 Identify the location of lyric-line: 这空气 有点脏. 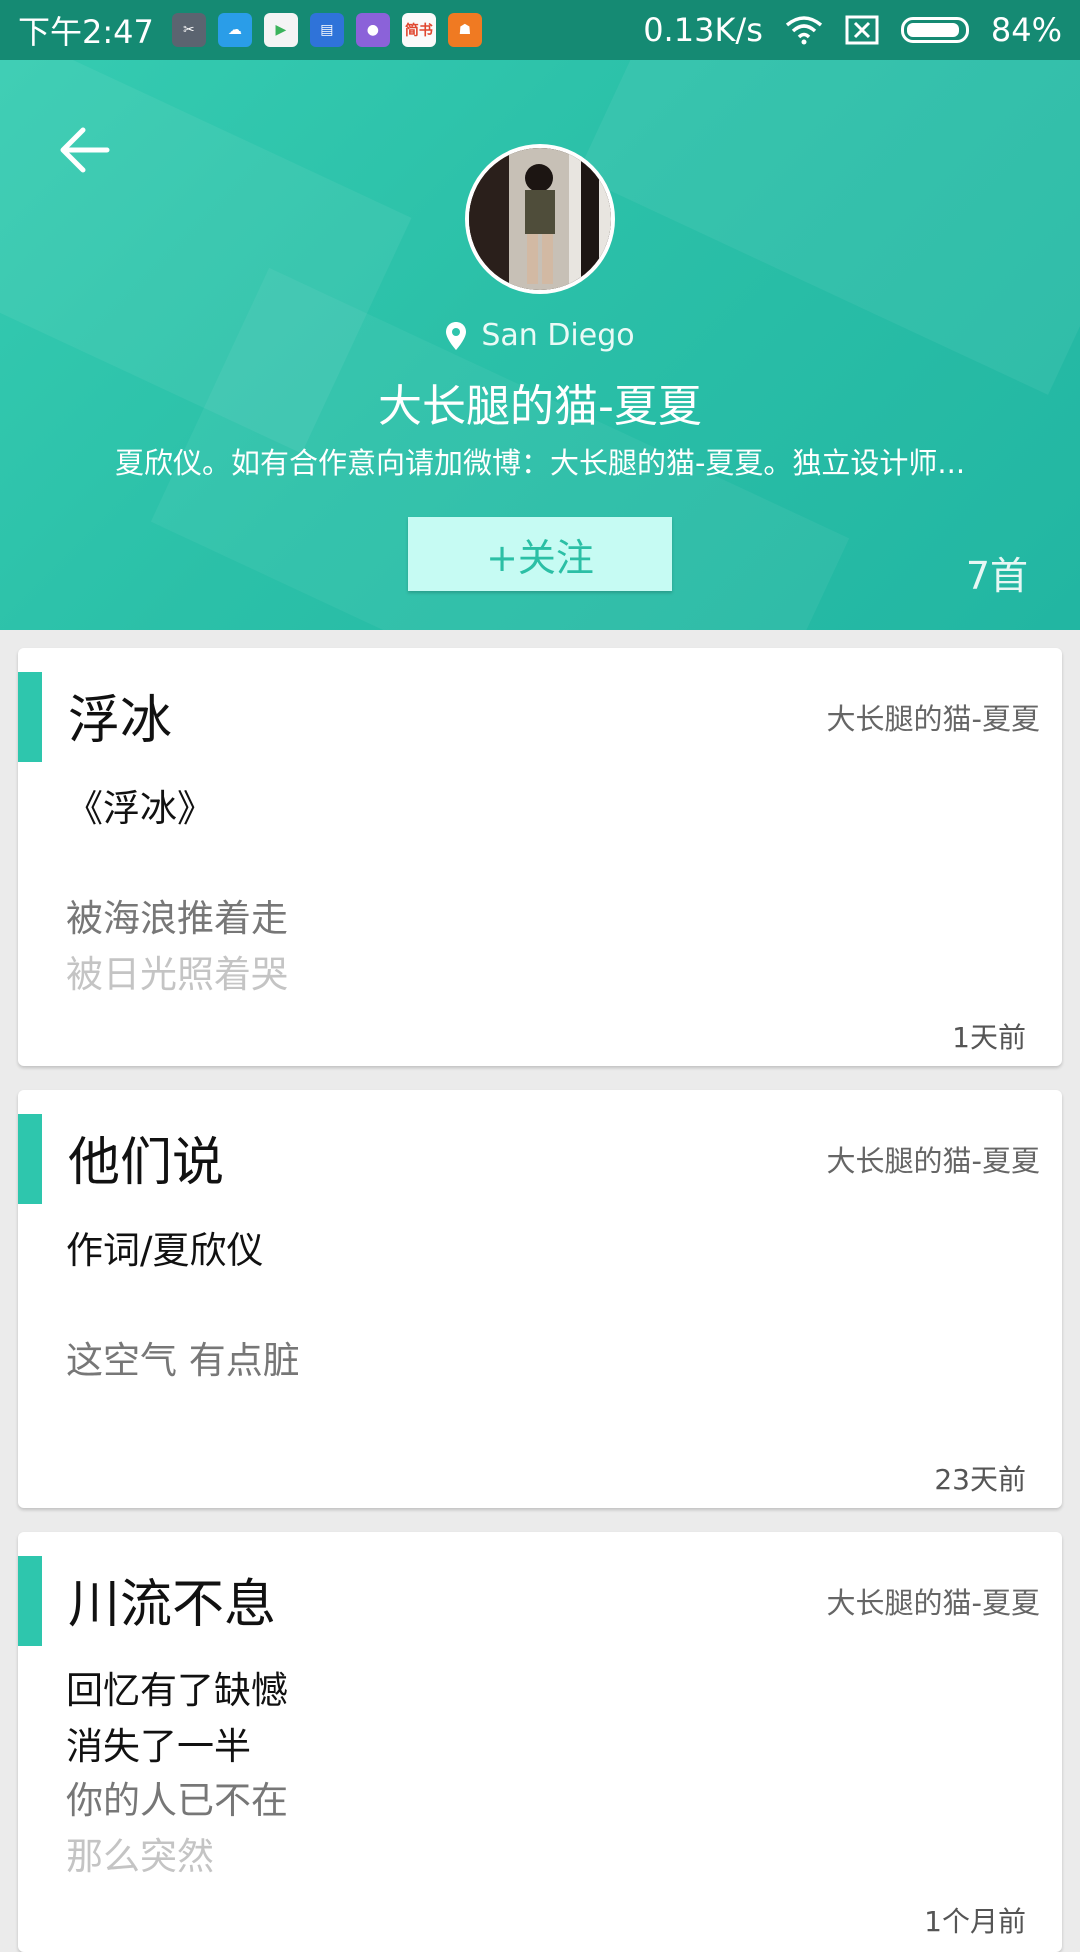
(183, 1360).